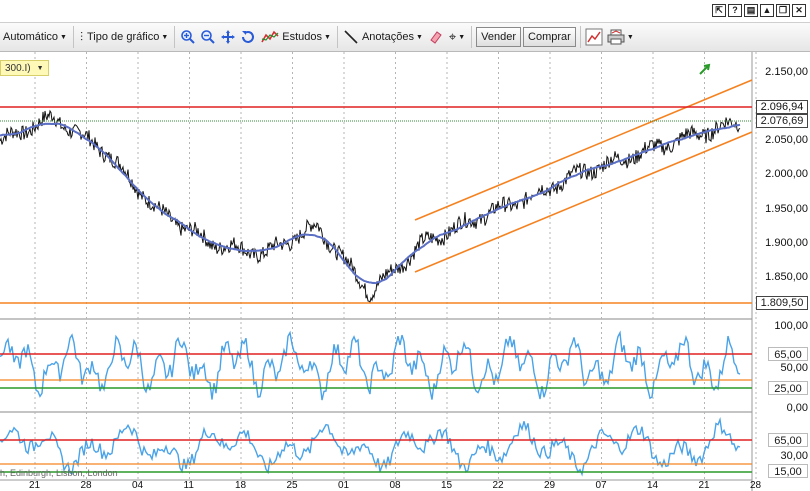  Describe the element at coordinates (783, 10) in the screenshot. I see `restore-icon: ❐` at that location.